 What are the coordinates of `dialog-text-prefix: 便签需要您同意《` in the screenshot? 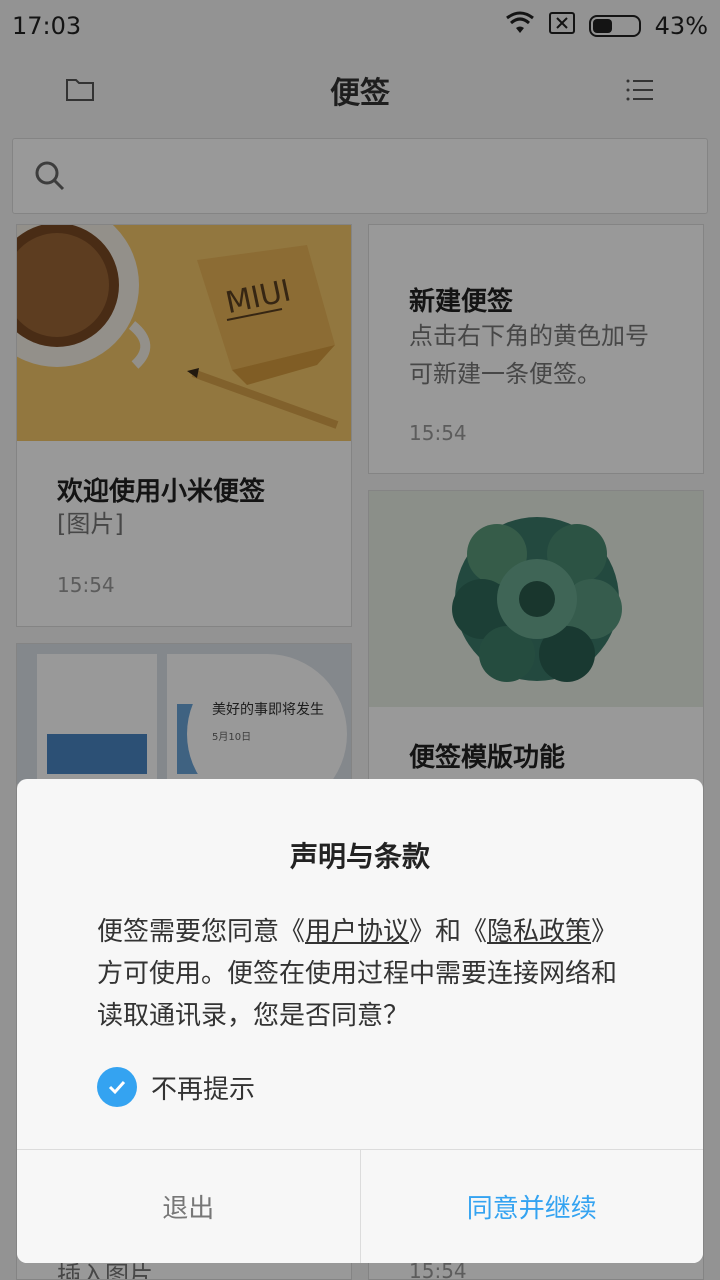 It's located at (201, 932).